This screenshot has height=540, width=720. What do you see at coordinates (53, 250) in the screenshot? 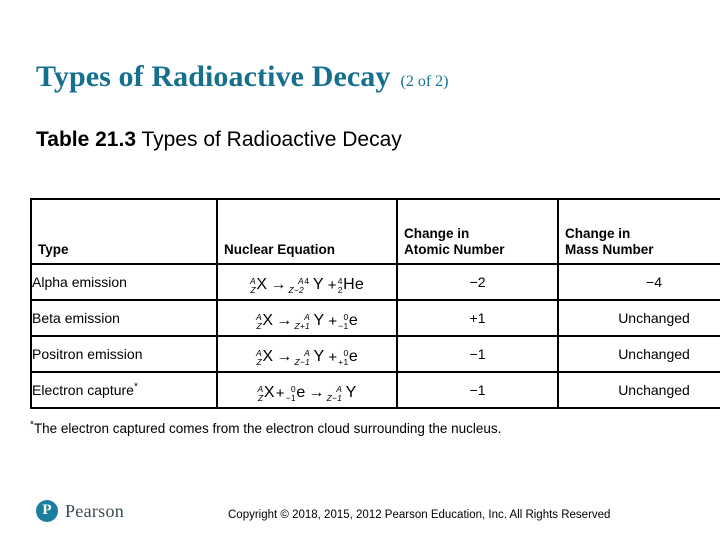
I see `column-header-type-label: Type` at bounding box center [53, 250].